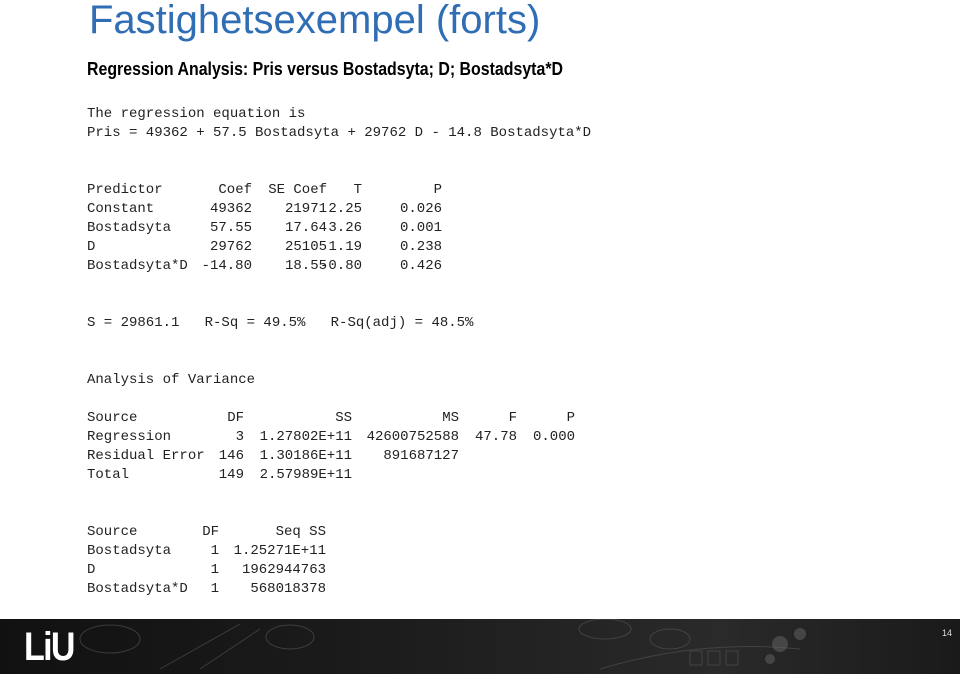 The image size is (960, 674). Describe the element at coordinates (420, 247) in the screenshot. I see `table-cell: 0.238` at that location.